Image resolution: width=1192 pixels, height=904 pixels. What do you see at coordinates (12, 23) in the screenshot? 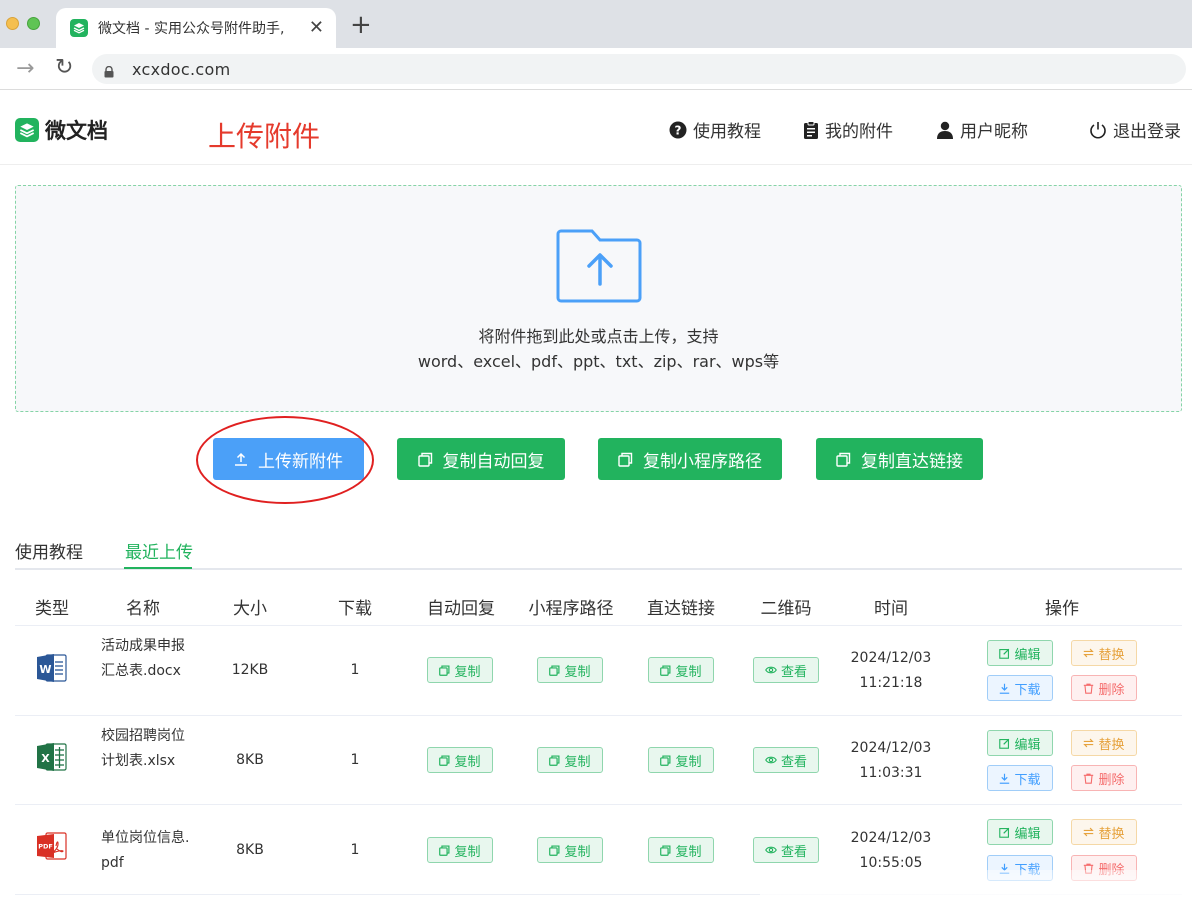
I see `window-minimize-button` at bounding box center [12, 23].